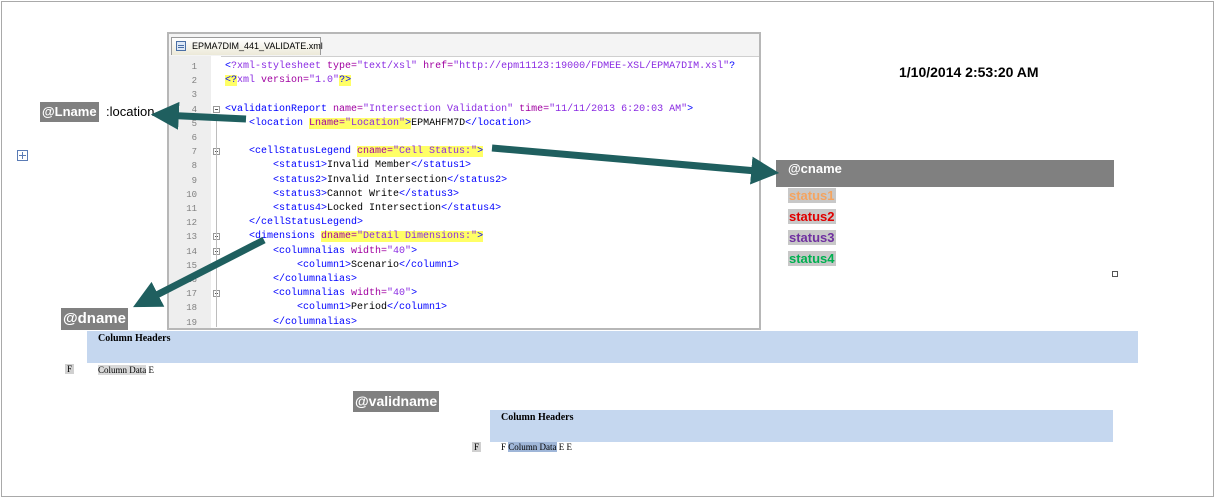 The image size is (1217, 500). What do you see at coordinates (199, 272) in the screenshot?
I see `arrow-dname-to-tag` at bounding box center [199, 272].